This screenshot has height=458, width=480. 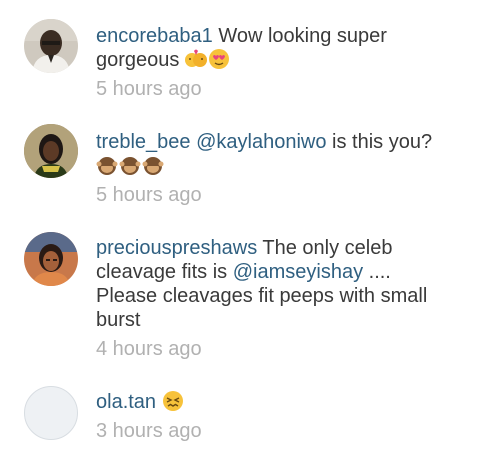 I want to click on username-link: preciouspreshaws, so click(x=176, y=248).